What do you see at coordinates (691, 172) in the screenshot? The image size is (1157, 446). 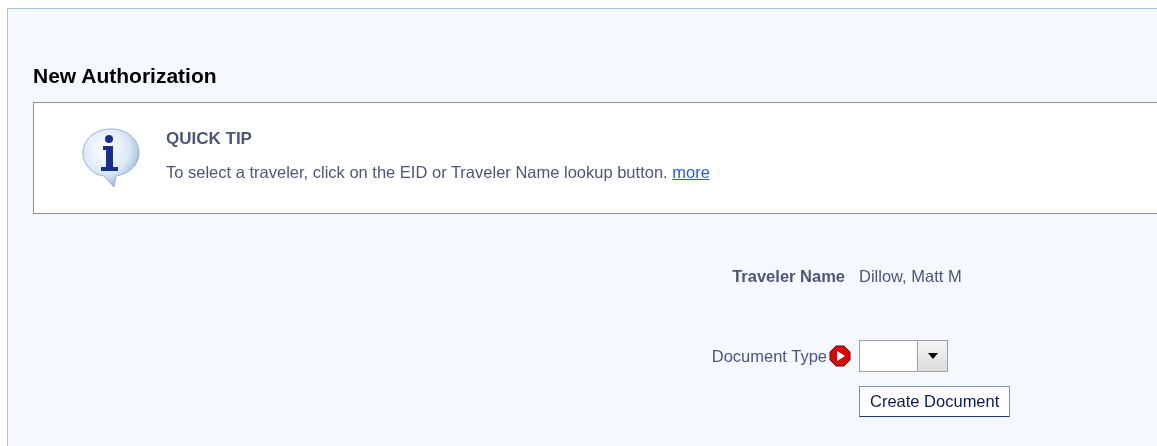 I see `more-link: more` at bounding box center [691, 172].